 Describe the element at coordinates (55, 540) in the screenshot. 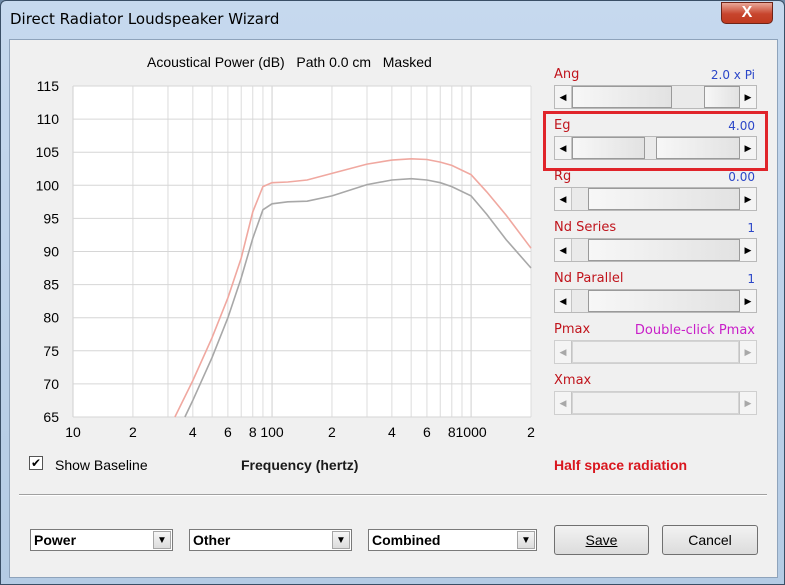

I see `display-mode-value: Power` at that location.